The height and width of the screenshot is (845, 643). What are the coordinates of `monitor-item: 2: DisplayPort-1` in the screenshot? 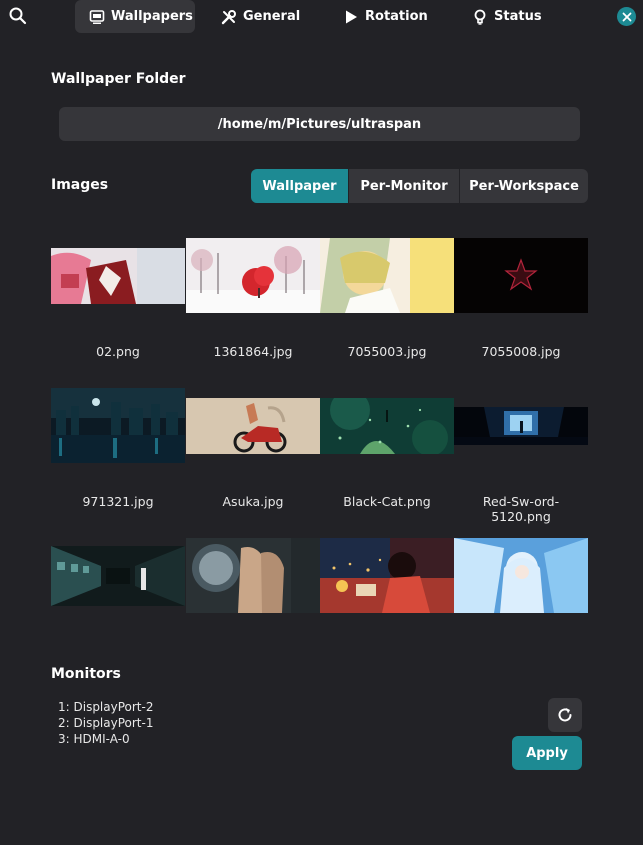 It's located at (106, 723).